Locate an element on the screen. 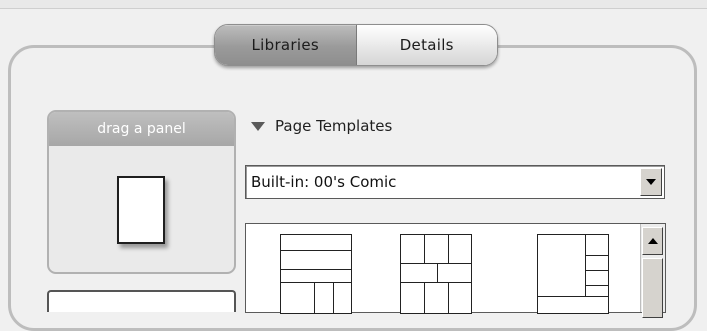 The width and height of the screenshot is (707, 331). scroll-up-button is located at coordinates (652, 241).